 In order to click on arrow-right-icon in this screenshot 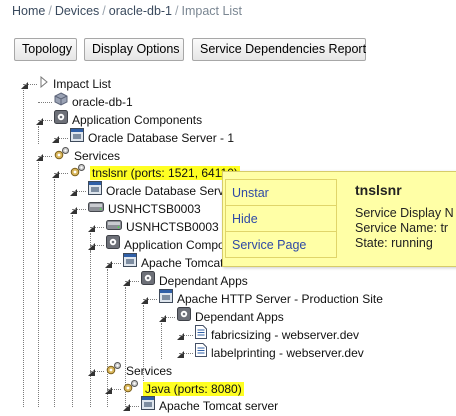, I will do `click(44, 84)`.